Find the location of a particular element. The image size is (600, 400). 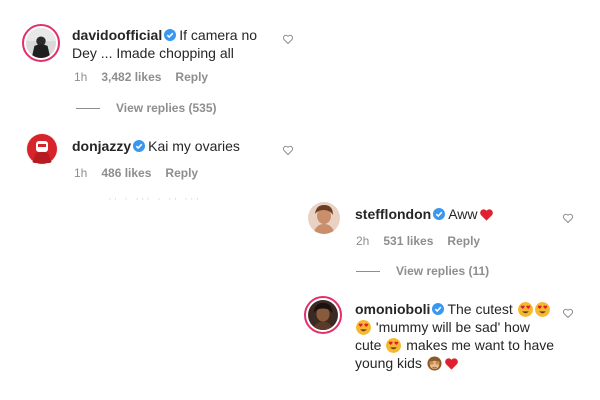

comment-meta: 1h 486 likes Reply is located at coordinates (143, 173).